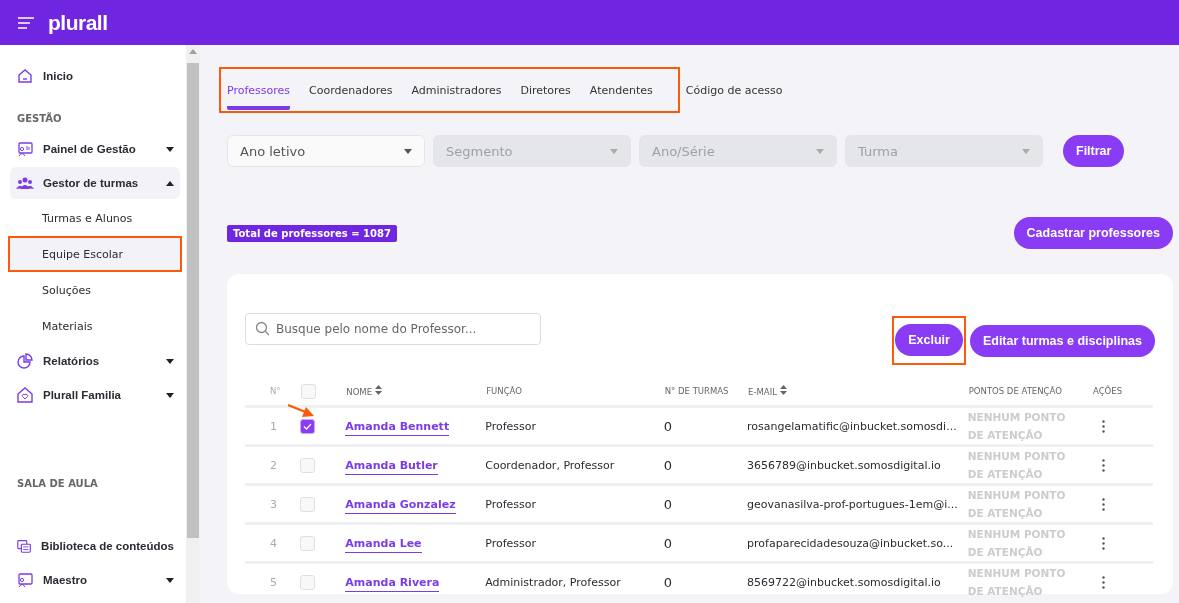 This screenshot has height=603, width=1179. What do you see at coordinates (1015, 391) in the screenshot?
I see `column-header: PONTOS DE ATENÇÃO` at bounding box center [1015, 391].